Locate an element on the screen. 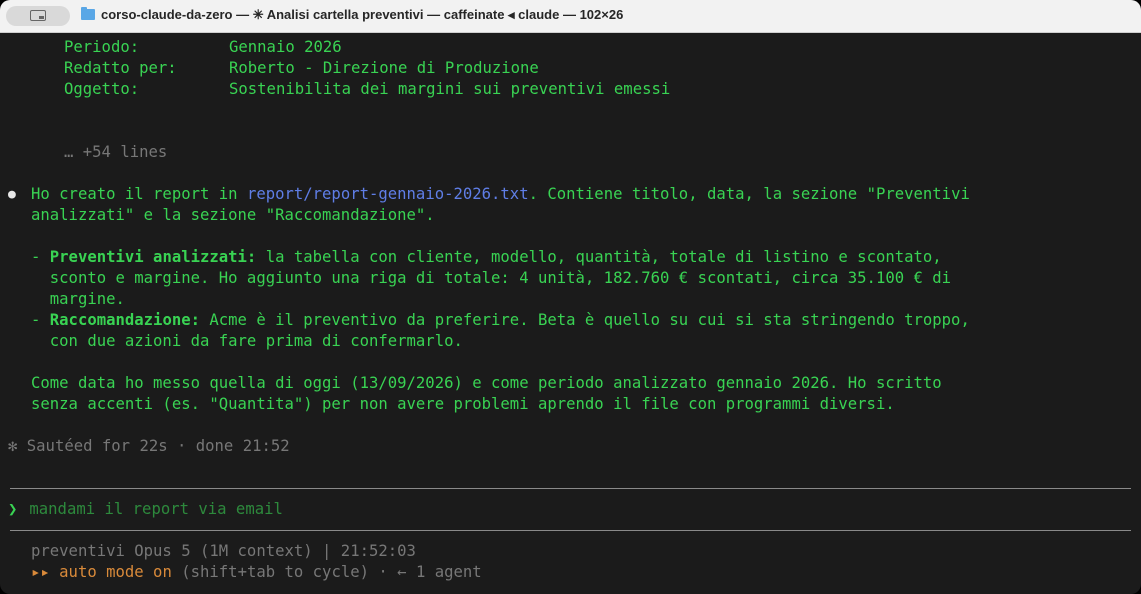 Image resolution: width=1141 pixels, height=594 pixels. prompt-separator-top is located at coordinates (570, 488).